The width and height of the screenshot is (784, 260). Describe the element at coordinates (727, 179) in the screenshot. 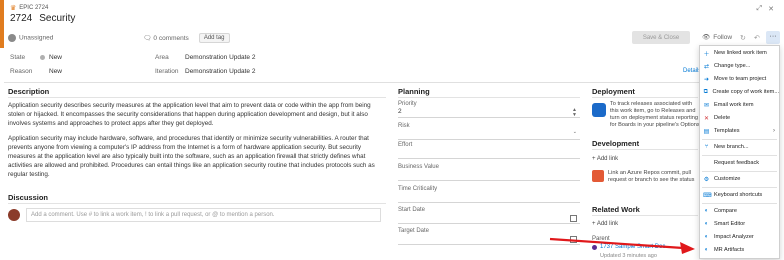

I see `menu-label: Customize` at that location.